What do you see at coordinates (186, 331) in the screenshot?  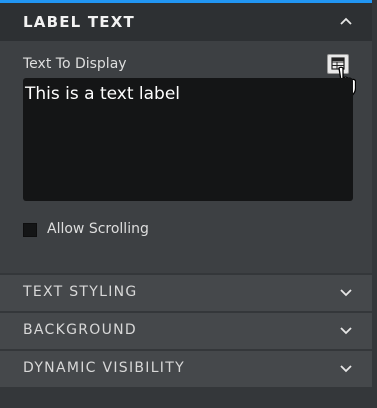 I see `section-header-background: BACKGROUND` at bounding box center [186, 331].